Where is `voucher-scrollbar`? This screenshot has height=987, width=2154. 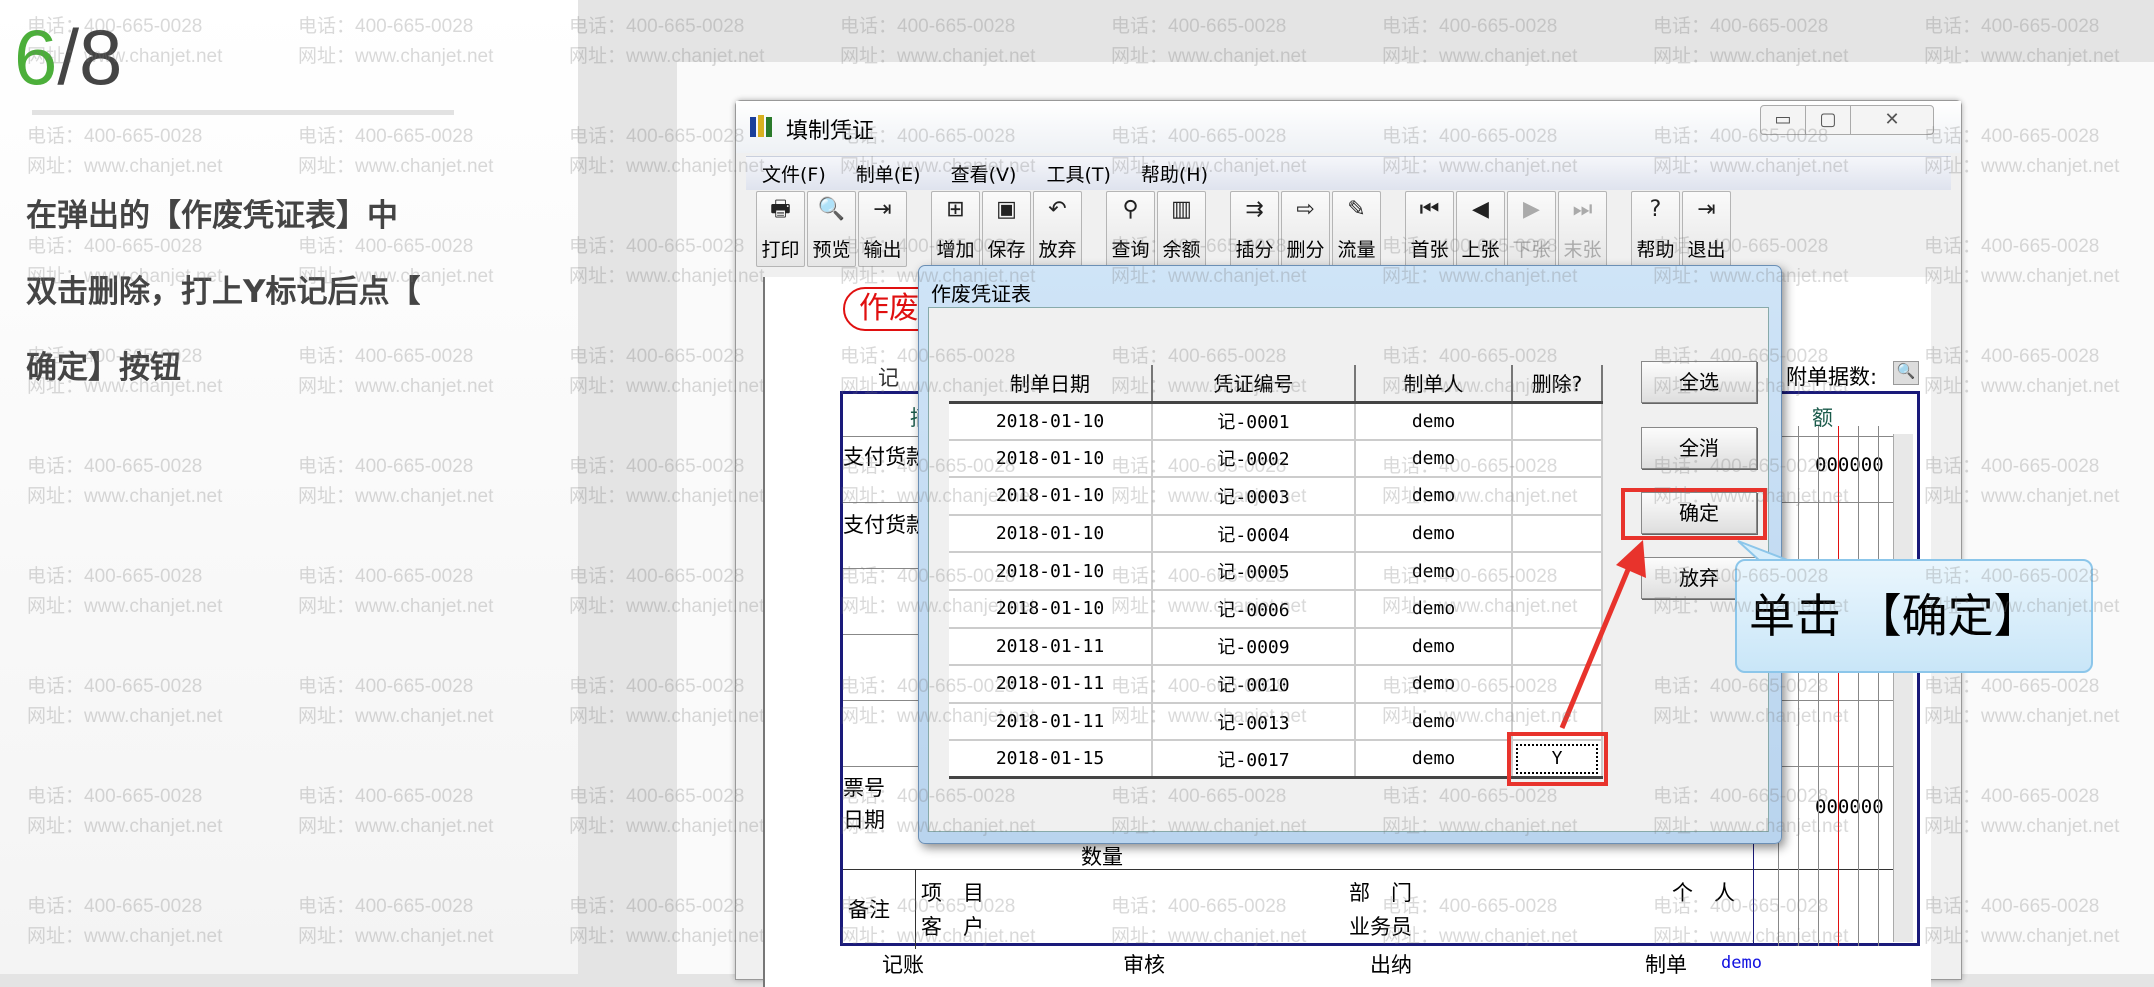 voucher-scrollbar is located at coordinates (1903, 688).